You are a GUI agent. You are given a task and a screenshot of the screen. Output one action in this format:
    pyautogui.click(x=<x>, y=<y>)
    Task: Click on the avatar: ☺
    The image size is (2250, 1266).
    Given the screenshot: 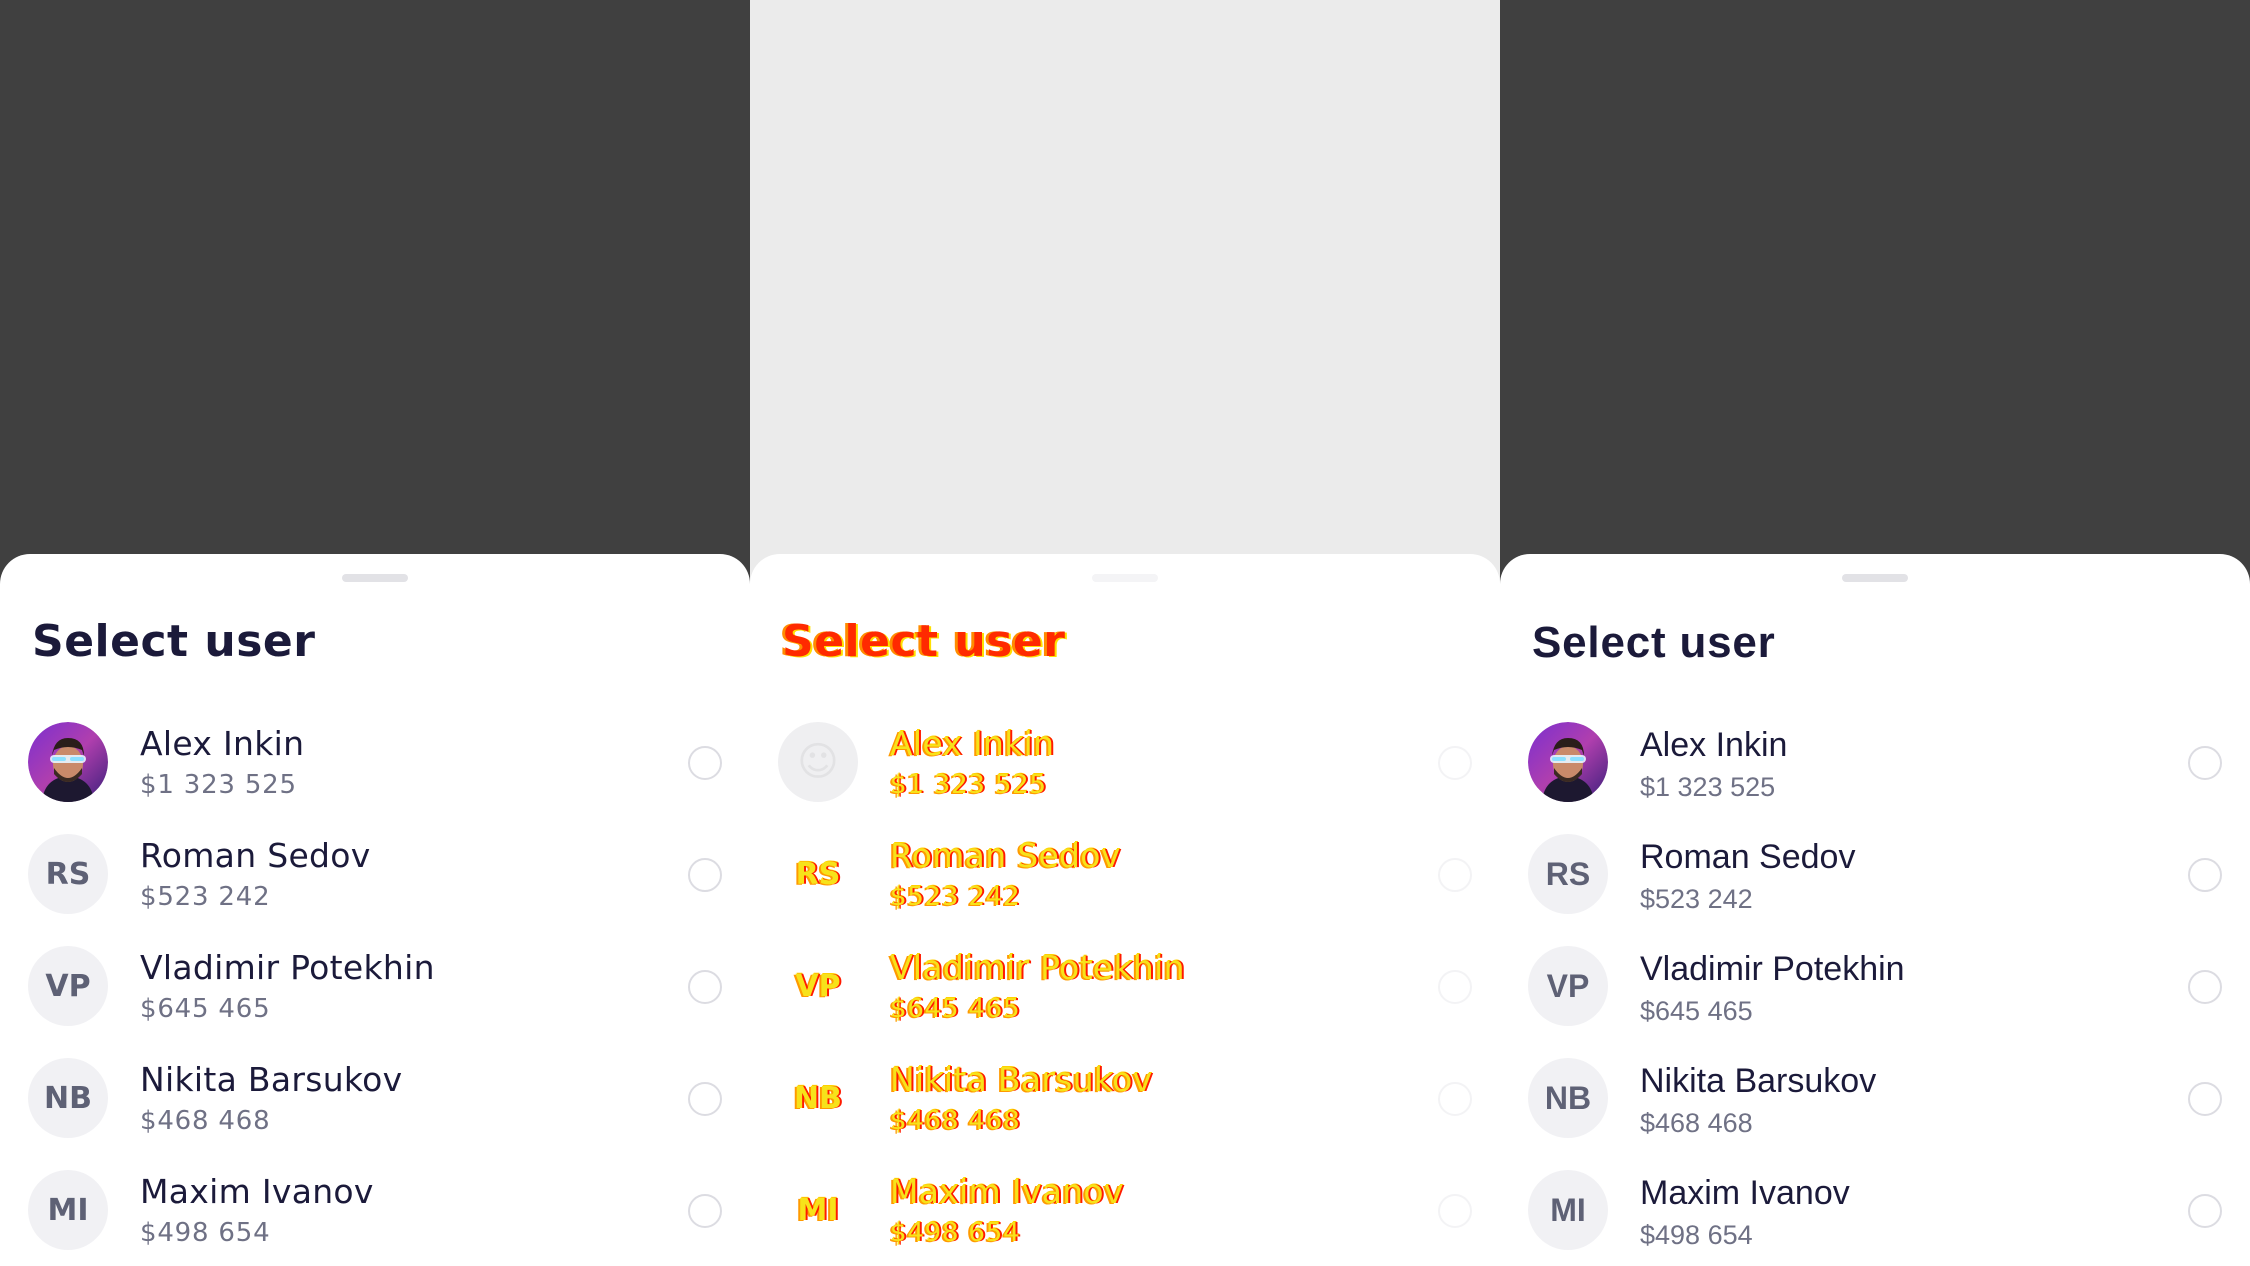 What is the action you would take?
    pyautogui.click(x=818, y=762)
    